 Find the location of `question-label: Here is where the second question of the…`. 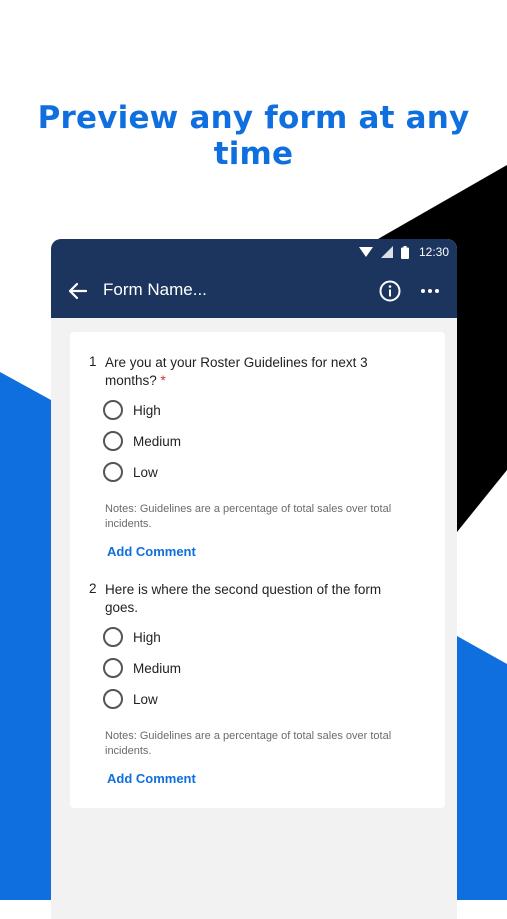

question-label: Here is where the second question of the… is located at coordinates (243, 598).